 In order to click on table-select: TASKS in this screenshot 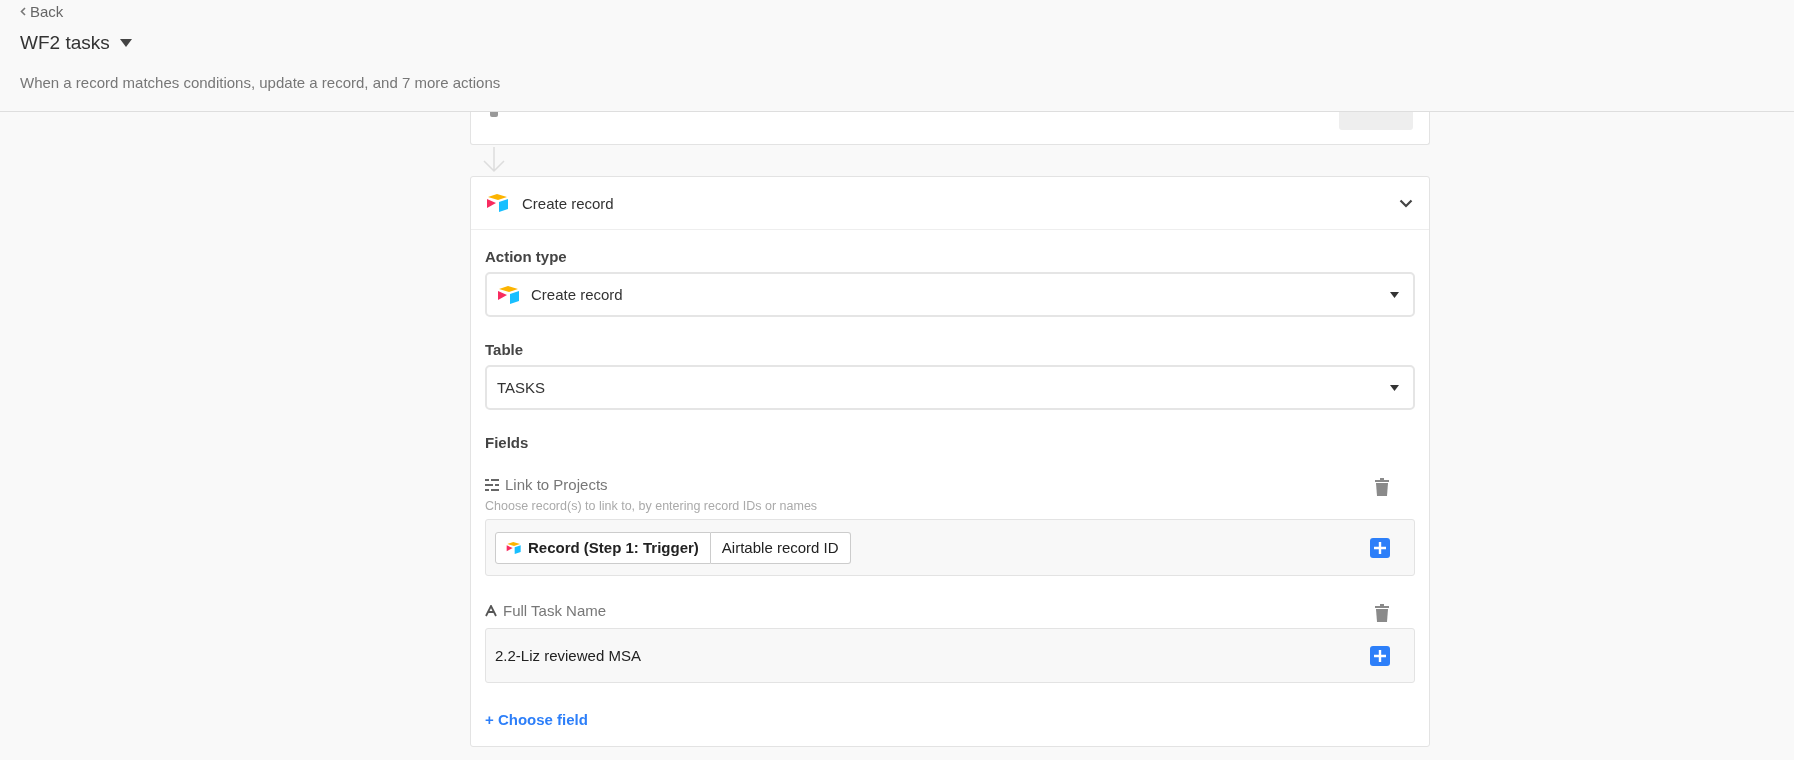, I will do `click(950, 387)`.